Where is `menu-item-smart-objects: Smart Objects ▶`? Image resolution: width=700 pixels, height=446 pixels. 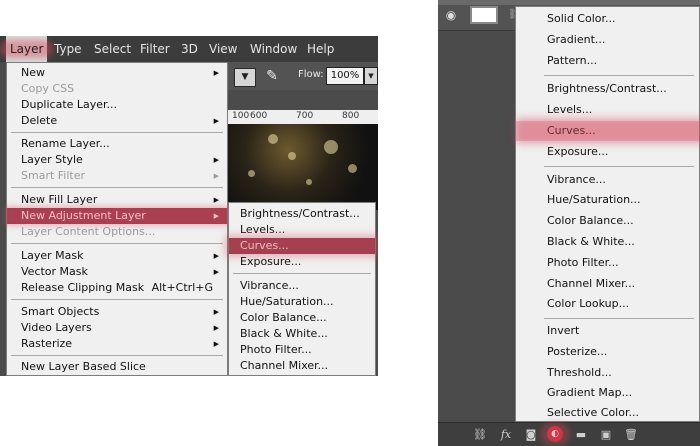
menu-item-smart-objects: Smart Objects ▶ is located at coordinates (117, 312).